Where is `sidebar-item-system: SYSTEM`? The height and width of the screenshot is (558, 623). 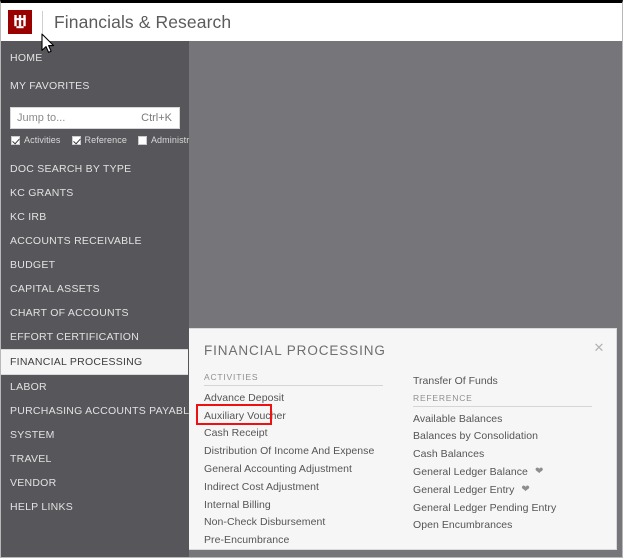
sidebar-item-system: SYSTEM is located at coordinates (95, 435).